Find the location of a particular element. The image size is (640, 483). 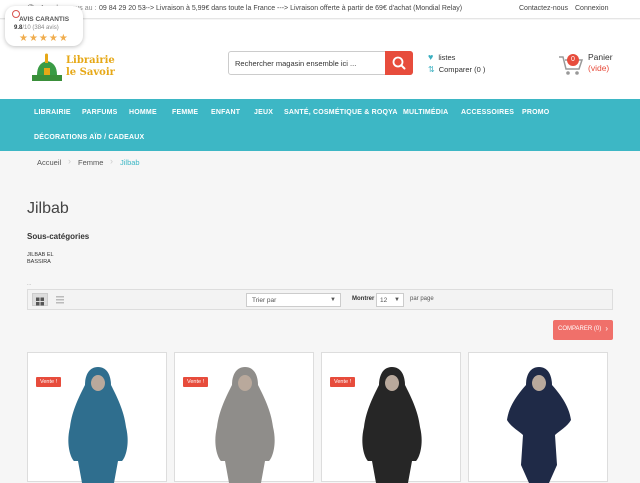

review-badge-title: AVIS CARANTIS is located at coordinates (44, 19).